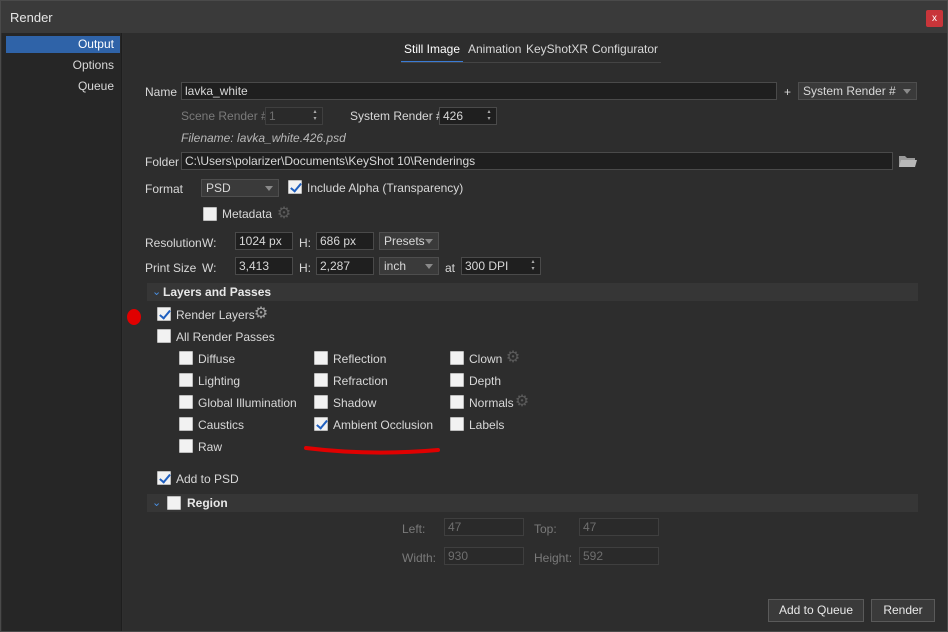 The image size is (948, 632). What do you see at coordinates (625, 52) in the screenshot?
I see `tab-configurator: Configurator` at bounding box center [625, 52].